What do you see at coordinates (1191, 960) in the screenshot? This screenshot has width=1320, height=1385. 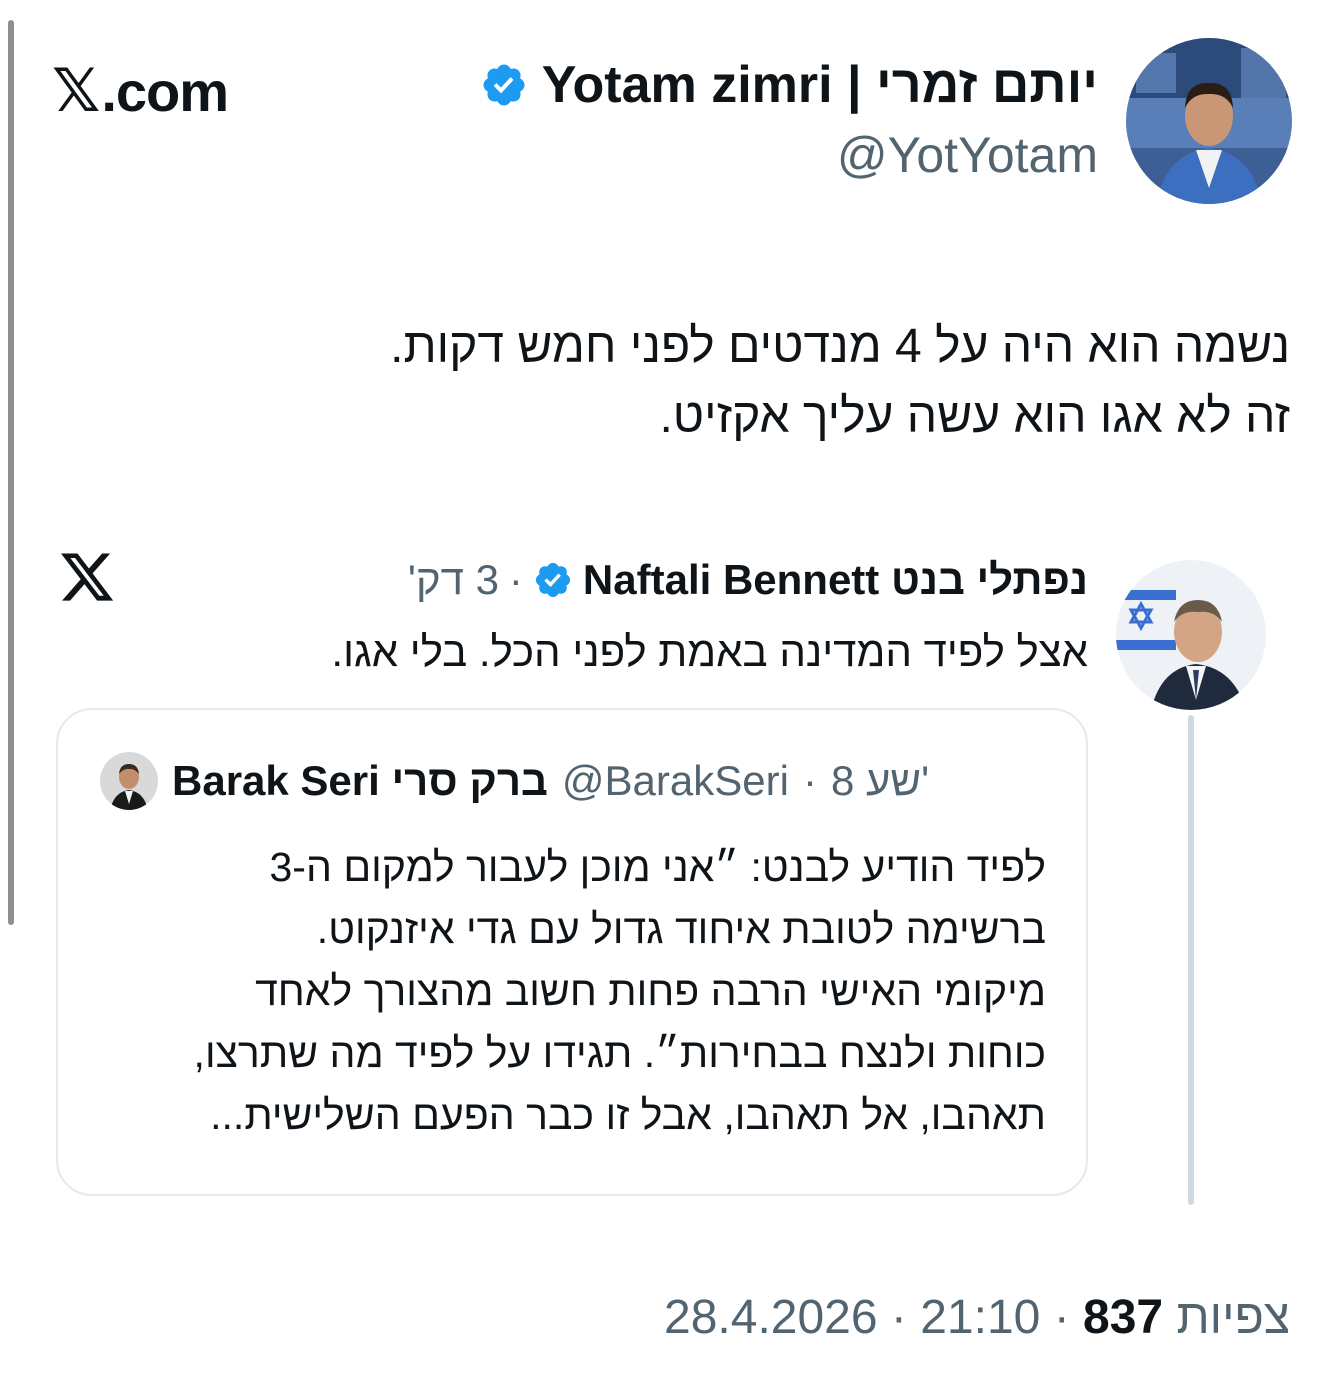 I see `thread-line` at bounding box center [1191, 960].